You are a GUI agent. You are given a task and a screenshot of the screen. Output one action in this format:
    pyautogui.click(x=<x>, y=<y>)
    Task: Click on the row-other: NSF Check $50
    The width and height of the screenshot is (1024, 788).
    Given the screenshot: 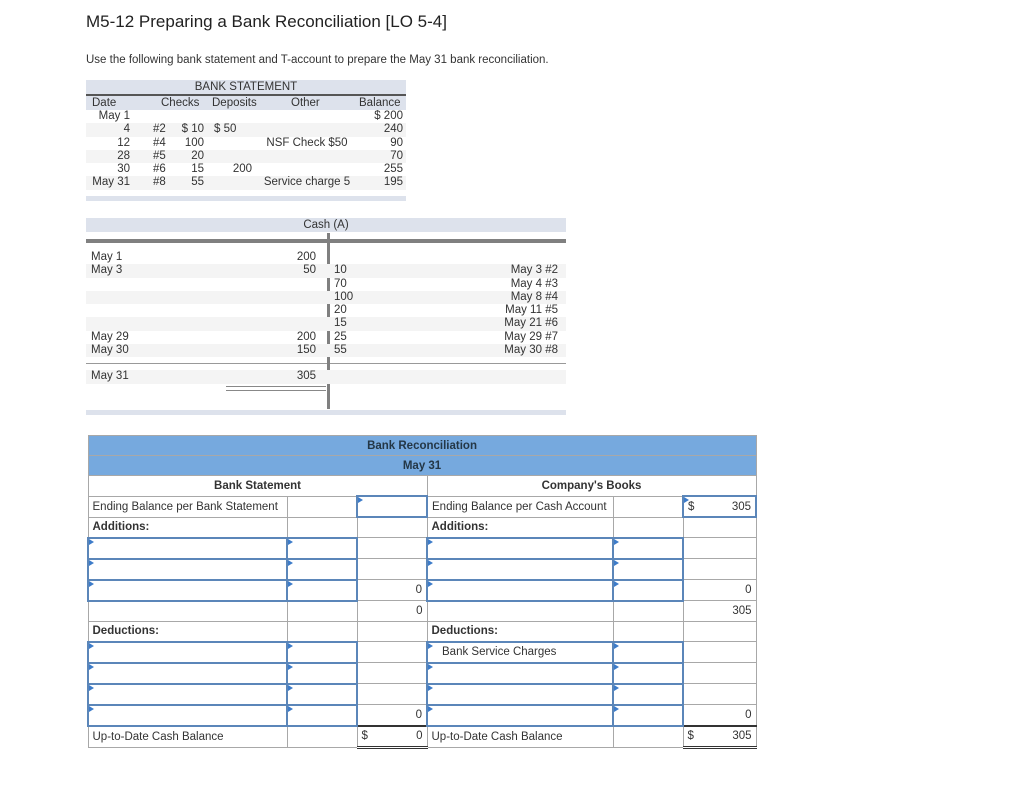 What is the action you would take?
    pyautogui.click(x=307, y=142)
    